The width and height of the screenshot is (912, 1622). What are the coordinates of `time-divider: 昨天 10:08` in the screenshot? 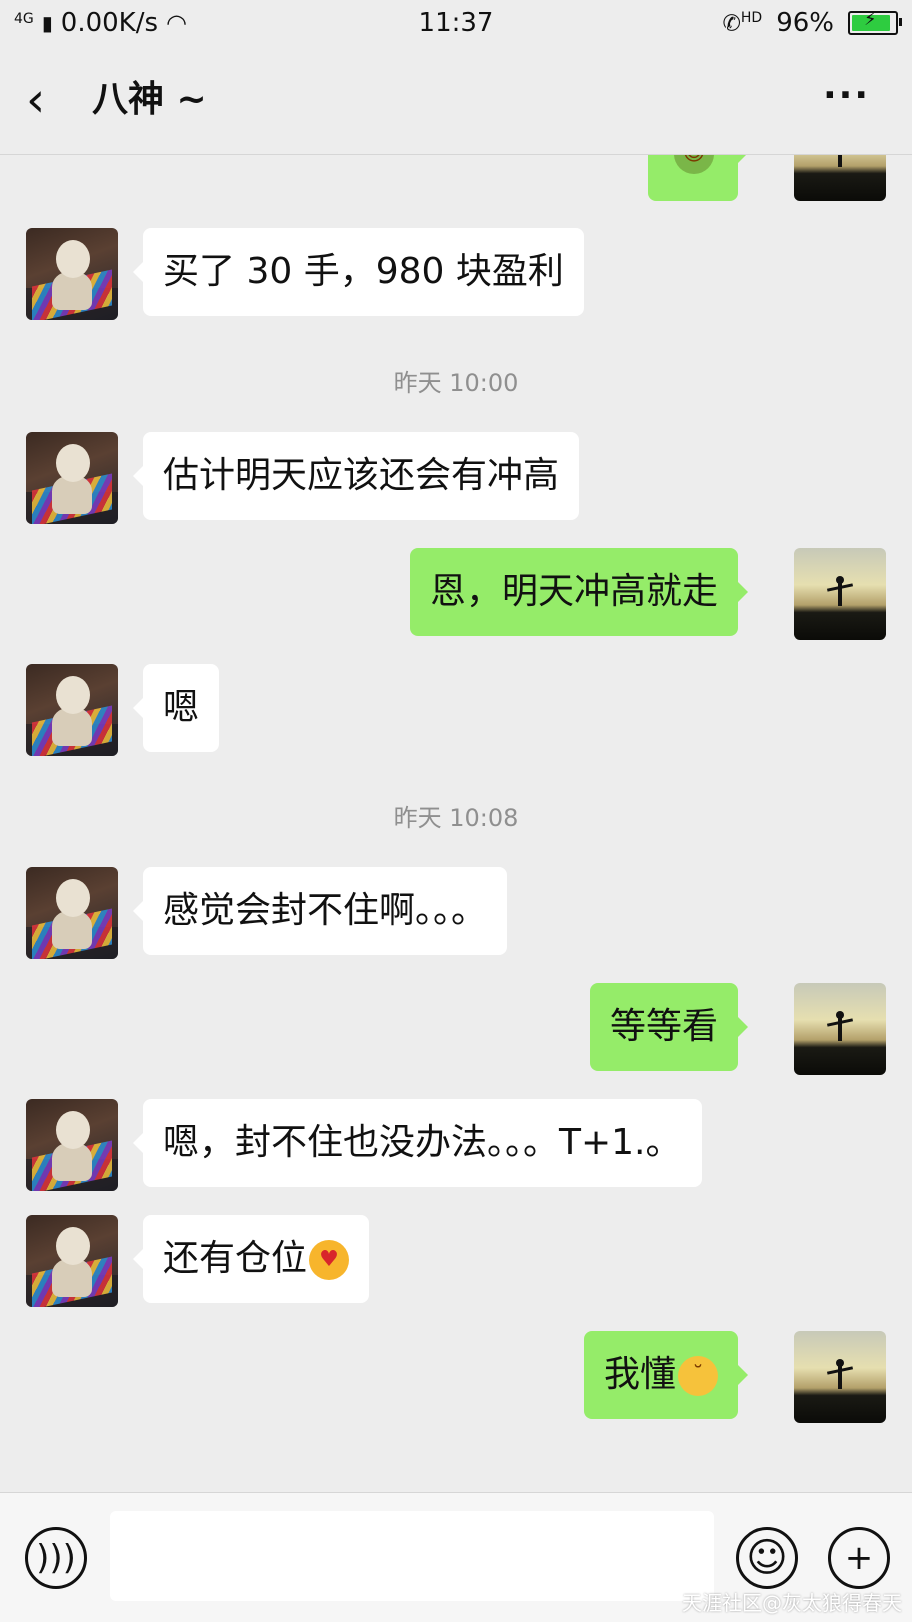 It's located at (456, 818).